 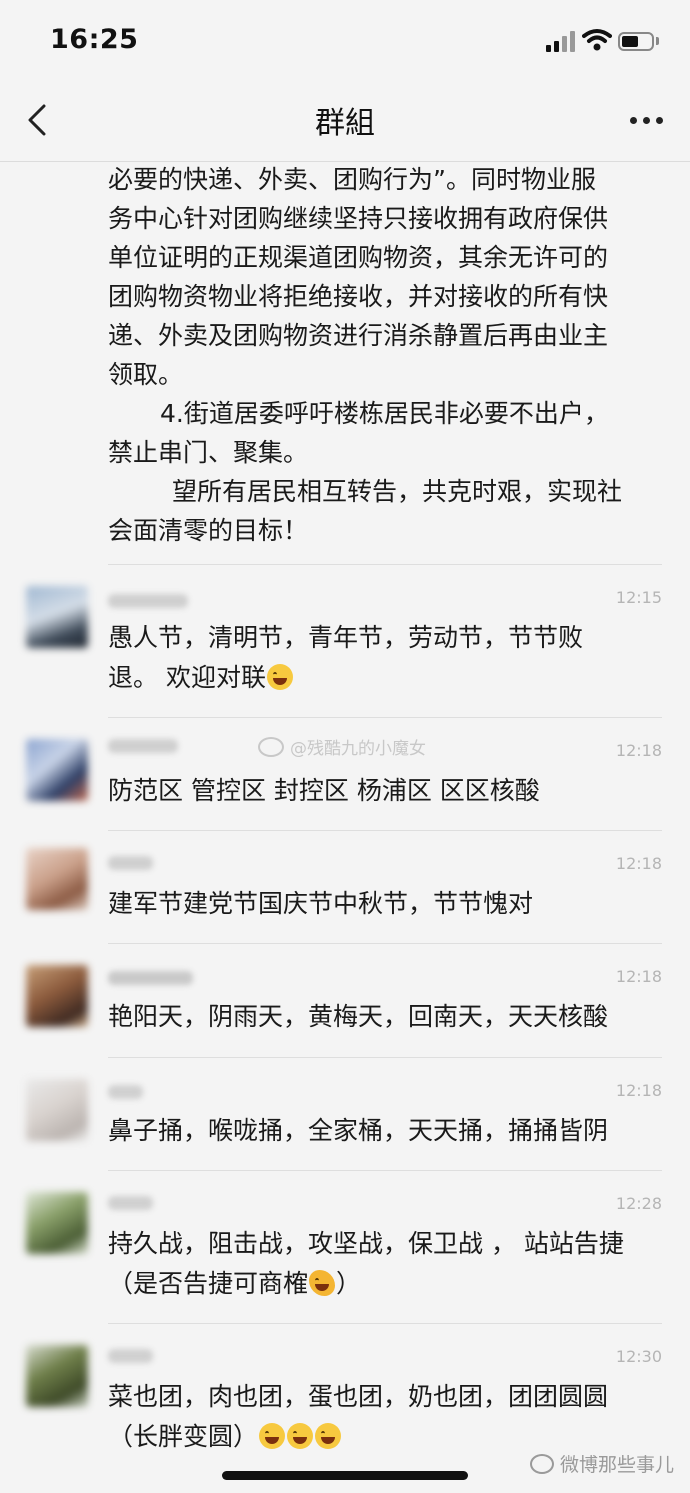 I want to click on battery-icon, so click(x=636, y=41).